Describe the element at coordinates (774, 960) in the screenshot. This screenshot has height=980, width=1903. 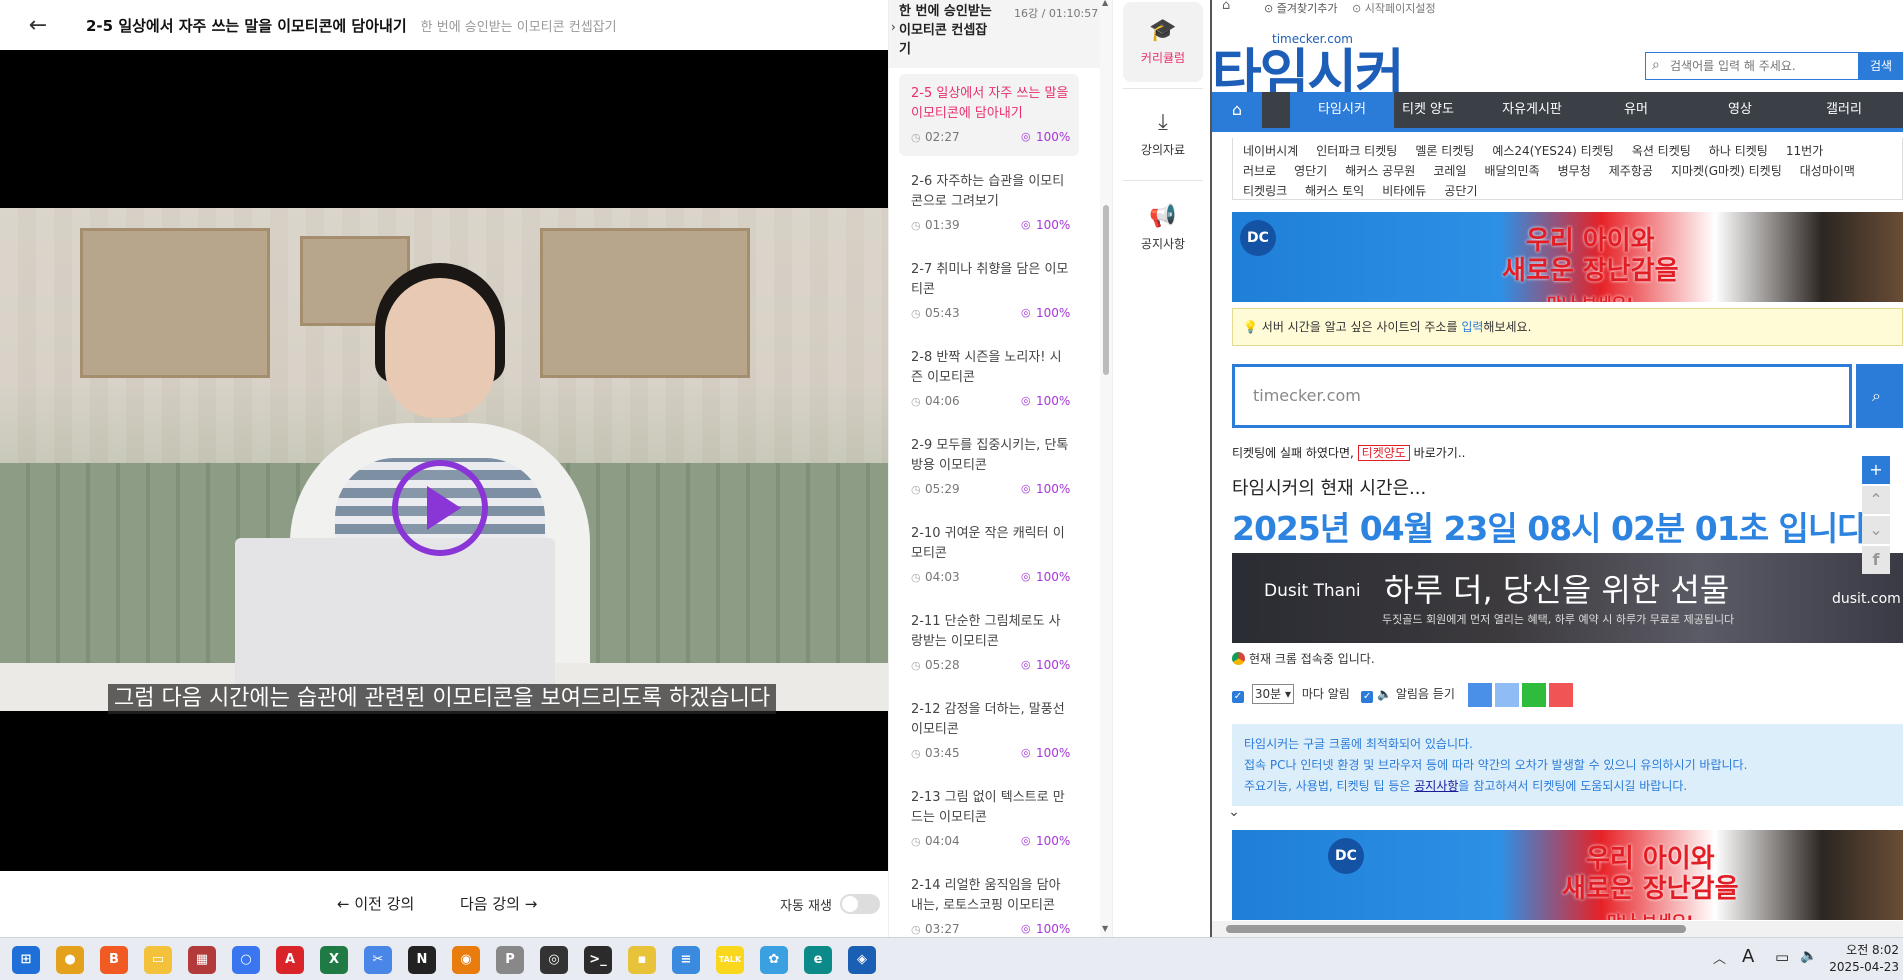
I see `photos-icon: ✿` at that location.